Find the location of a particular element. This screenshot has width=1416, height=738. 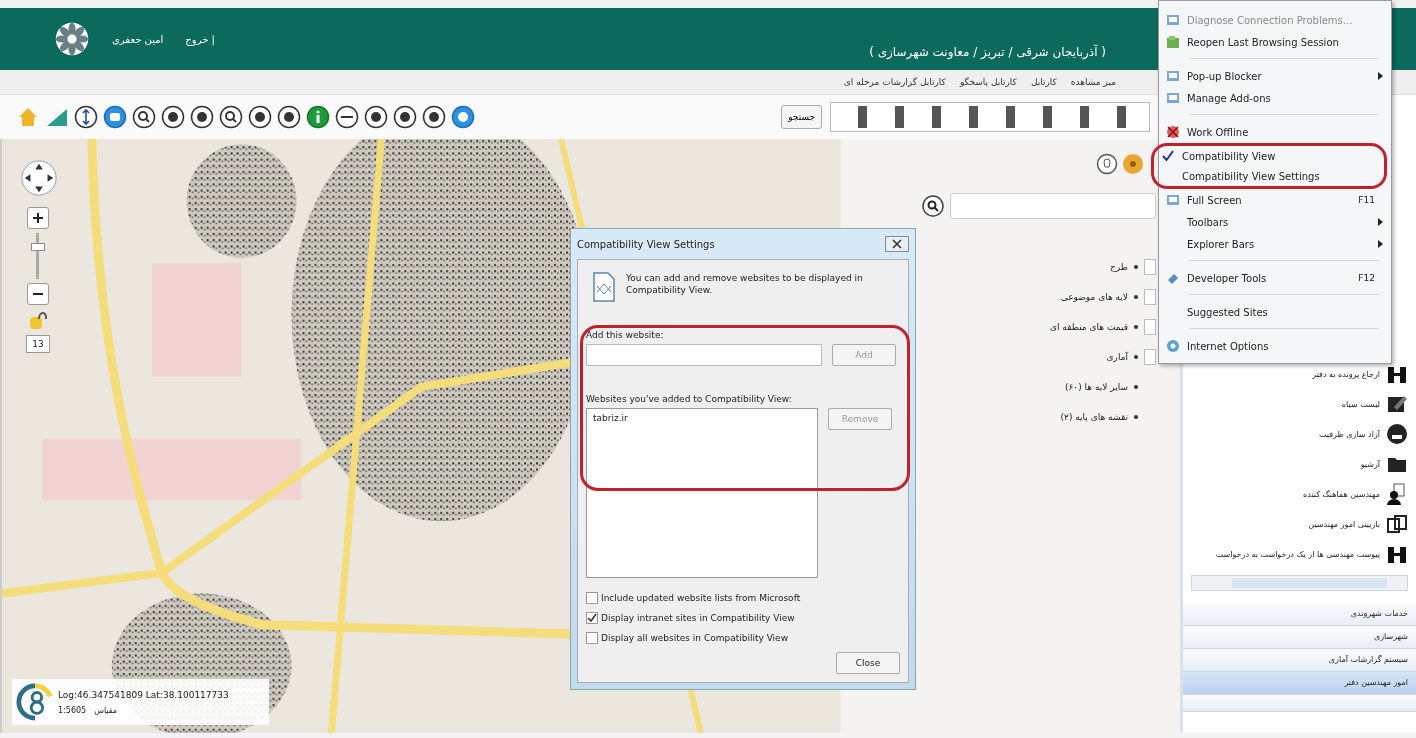

close-icon is located at coordinates (897, 244).